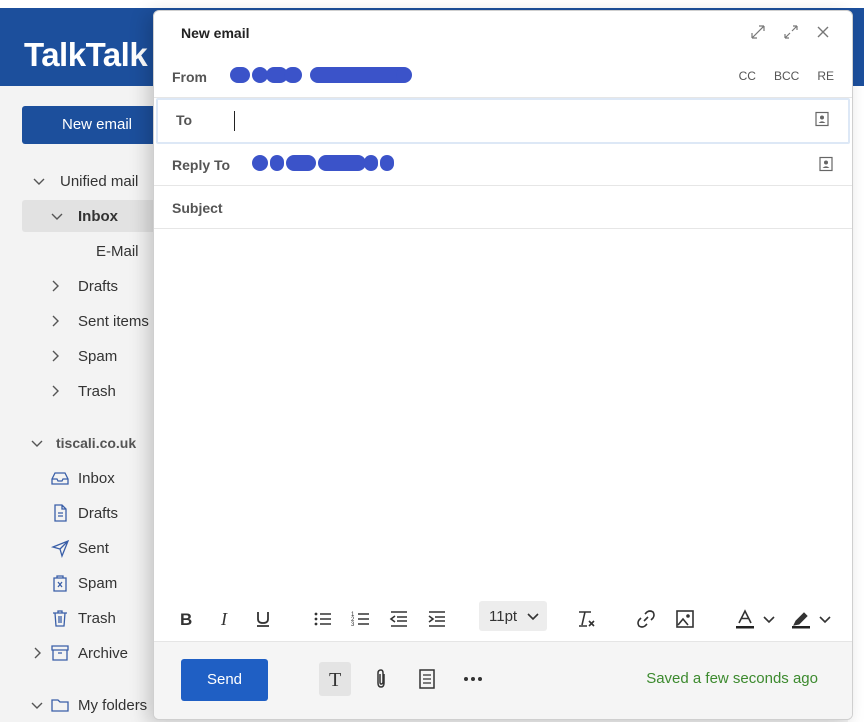 This screenshot has height=722, width=864. I want to click on sidebar-item-unified-mail: Unified mail, so click(80, 181).